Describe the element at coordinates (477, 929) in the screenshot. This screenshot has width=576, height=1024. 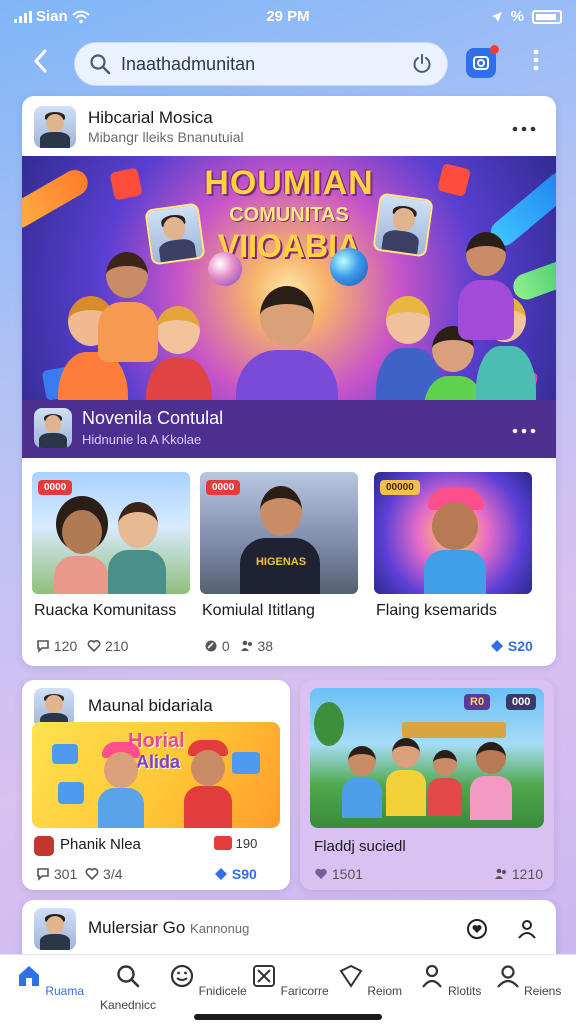
I see `heart-outline-icon` at that location.